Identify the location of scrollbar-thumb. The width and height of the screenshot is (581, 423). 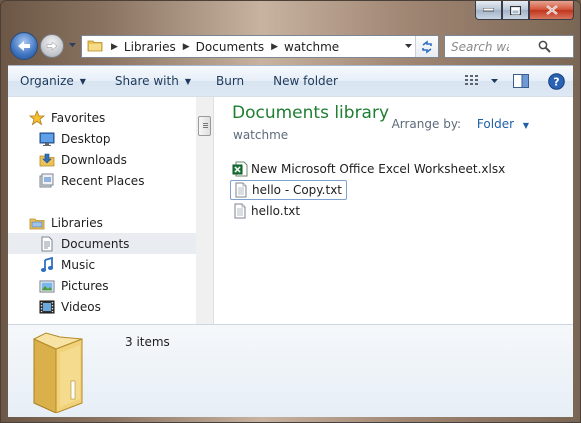
(204, 126).